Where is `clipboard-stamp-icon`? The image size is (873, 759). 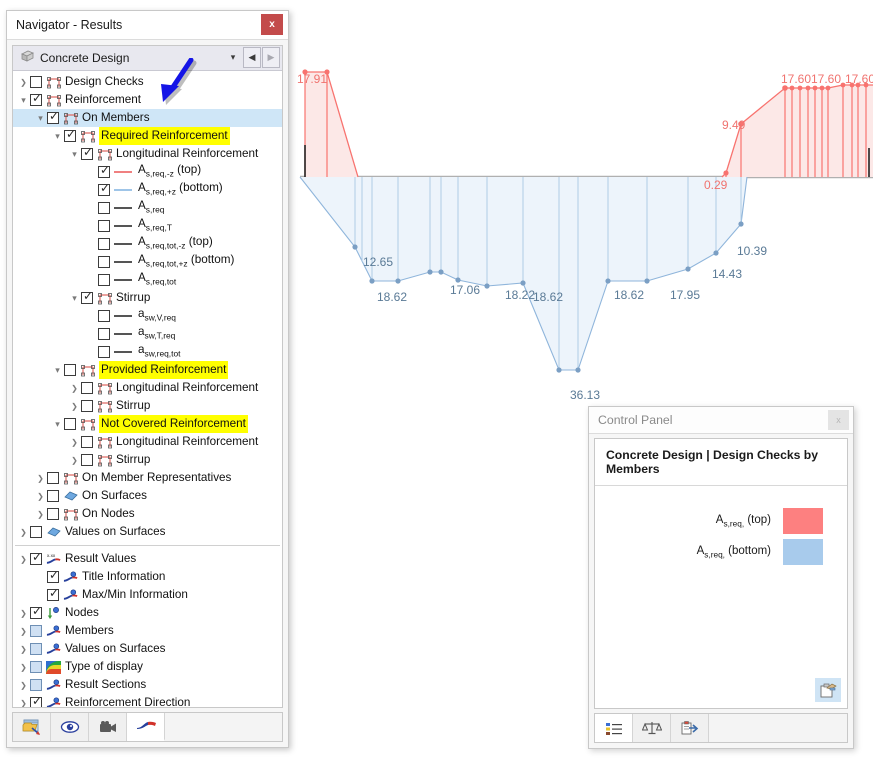 clipboard-stamp-icon is located at coordinates (828, 690).